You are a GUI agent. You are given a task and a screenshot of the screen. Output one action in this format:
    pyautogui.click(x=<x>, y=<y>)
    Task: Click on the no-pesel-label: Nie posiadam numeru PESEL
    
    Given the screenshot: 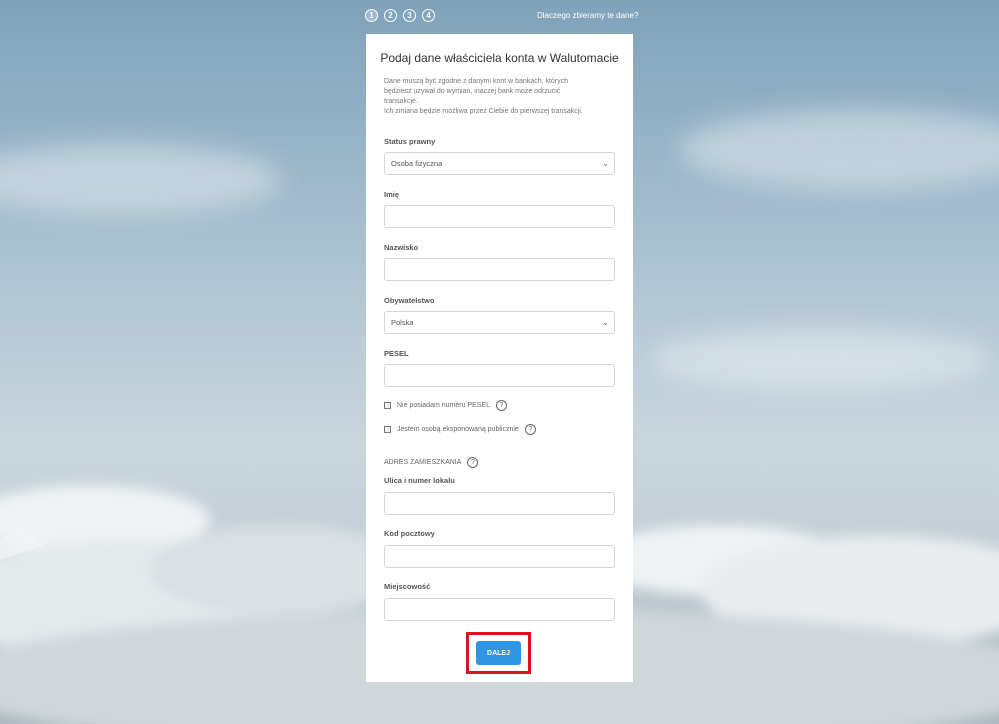 What is the action you would take?
    pyautogui.click(x=443, y=405)
    